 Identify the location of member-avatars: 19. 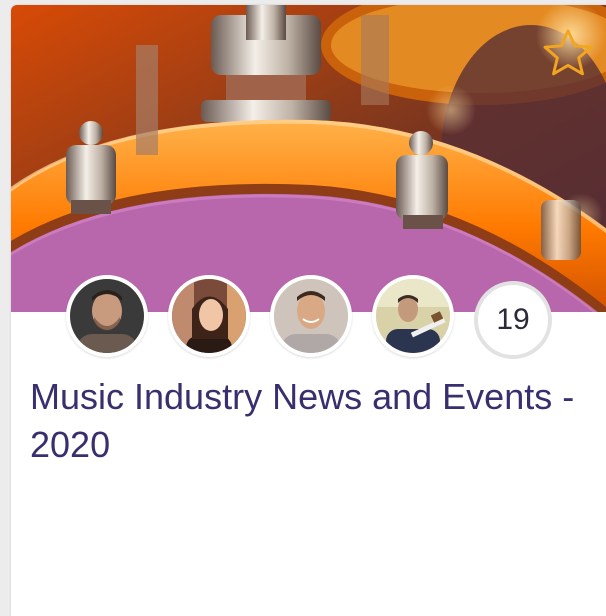
(309, 316).